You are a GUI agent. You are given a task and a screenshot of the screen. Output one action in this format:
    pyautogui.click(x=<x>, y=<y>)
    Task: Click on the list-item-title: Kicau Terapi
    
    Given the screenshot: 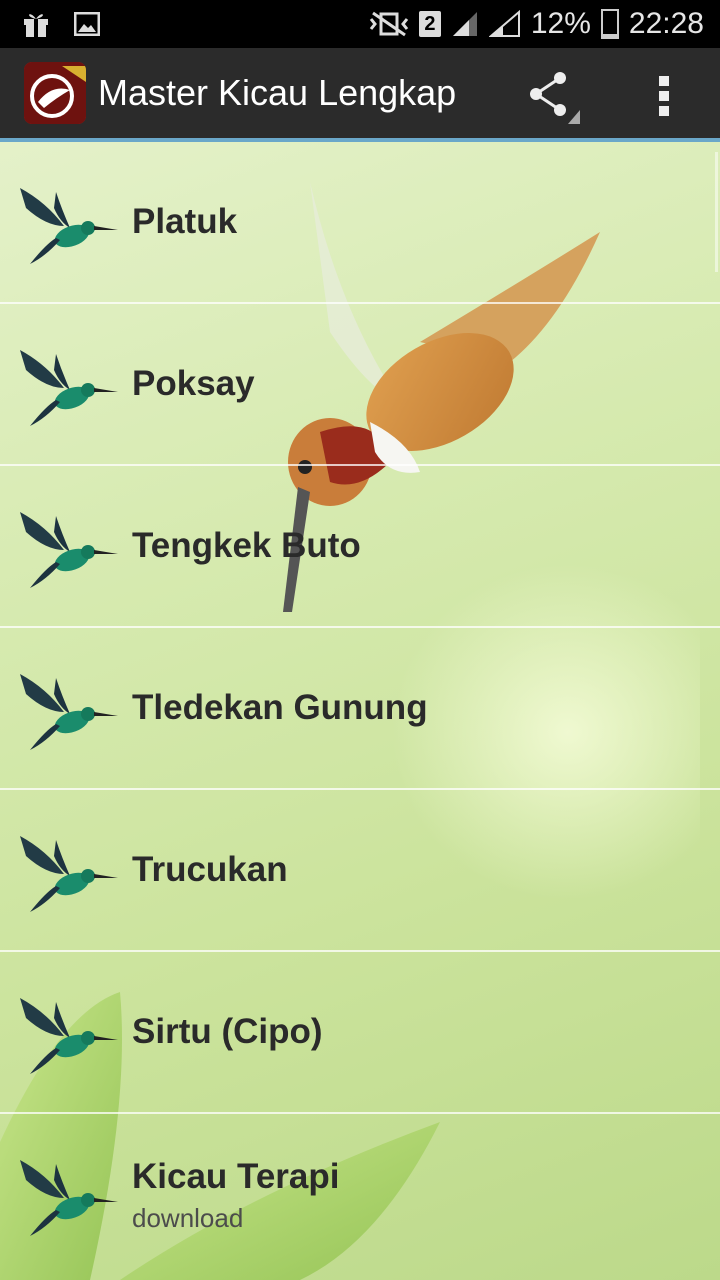 What is the action you would take?
    pyautogui.click(x=236, y=1176)
    